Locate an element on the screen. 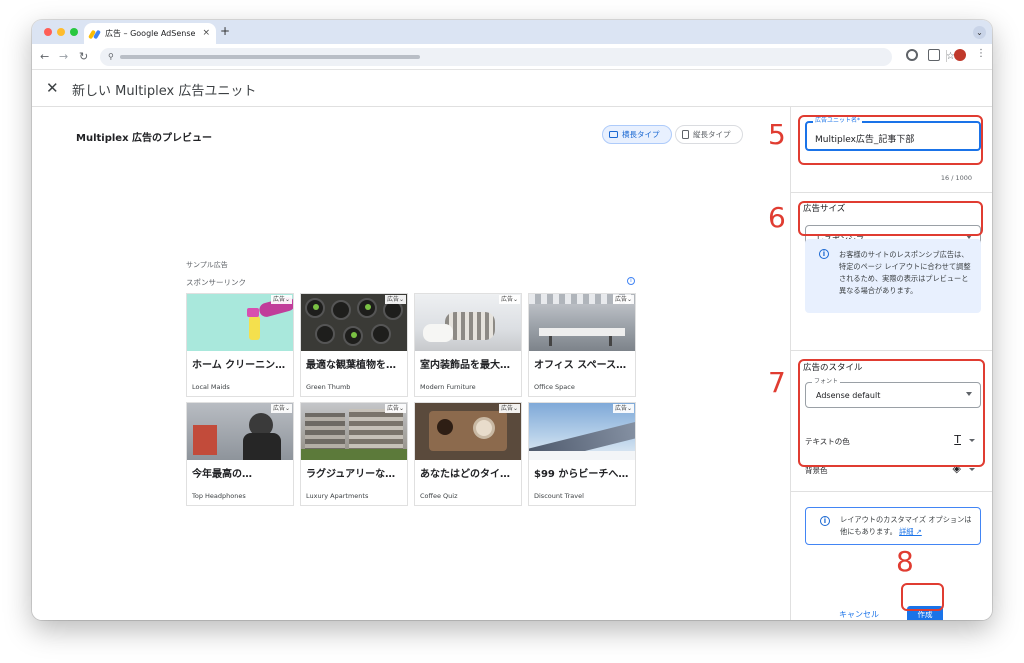 The width and height of the screenshot is (1024, 663). browser-menu-icon: ⋮ is located at coordinates (981, 53).